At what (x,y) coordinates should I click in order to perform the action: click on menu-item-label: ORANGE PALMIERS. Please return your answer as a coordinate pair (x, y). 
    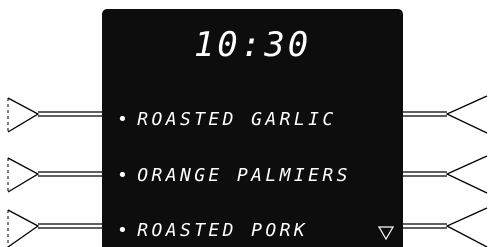
    Looking at the image, I should click on (244, 175).